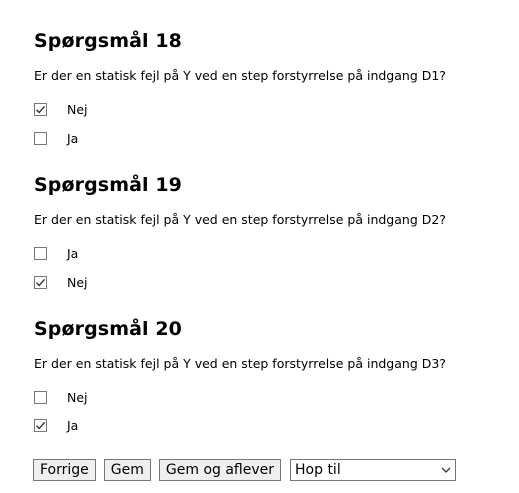 The image size is (519, 493). I want to click on jump-to-select-value: Hop til, so click(318, 469).